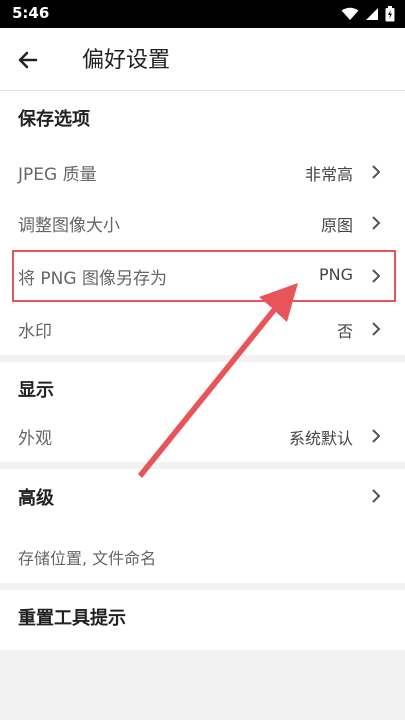  What do you see at coordinates (336, 225) in the screenshot?
I see `row-value: 原图` at bounding box center [336, 225].